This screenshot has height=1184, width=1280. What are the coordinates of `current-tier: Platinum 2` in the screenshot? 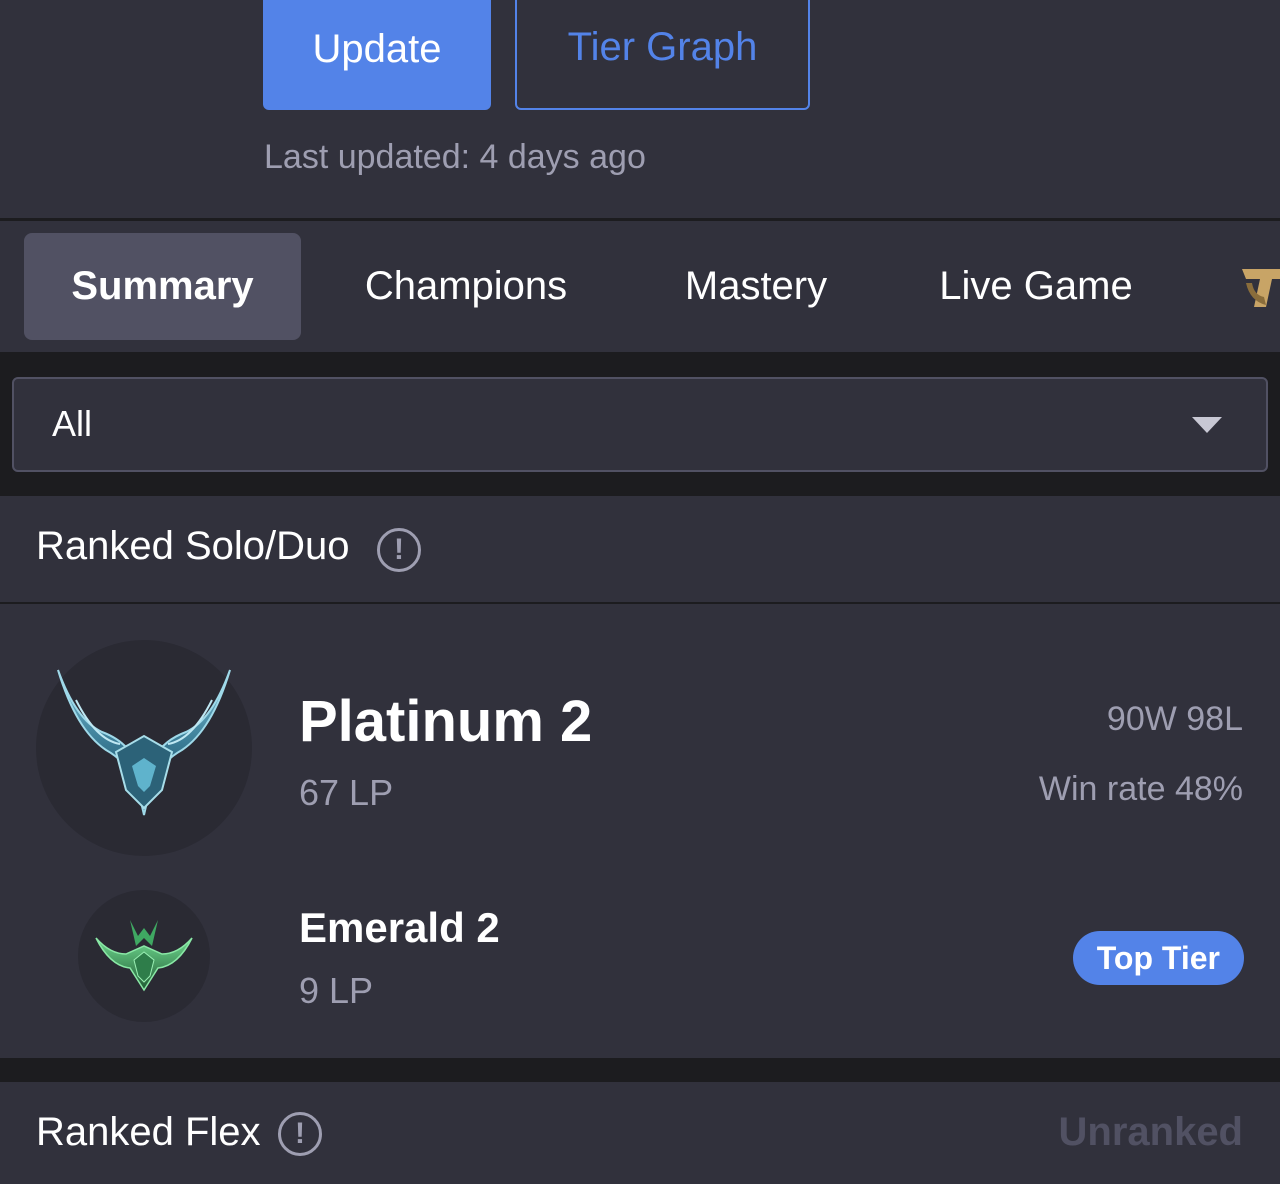 It's located at (446, 721).